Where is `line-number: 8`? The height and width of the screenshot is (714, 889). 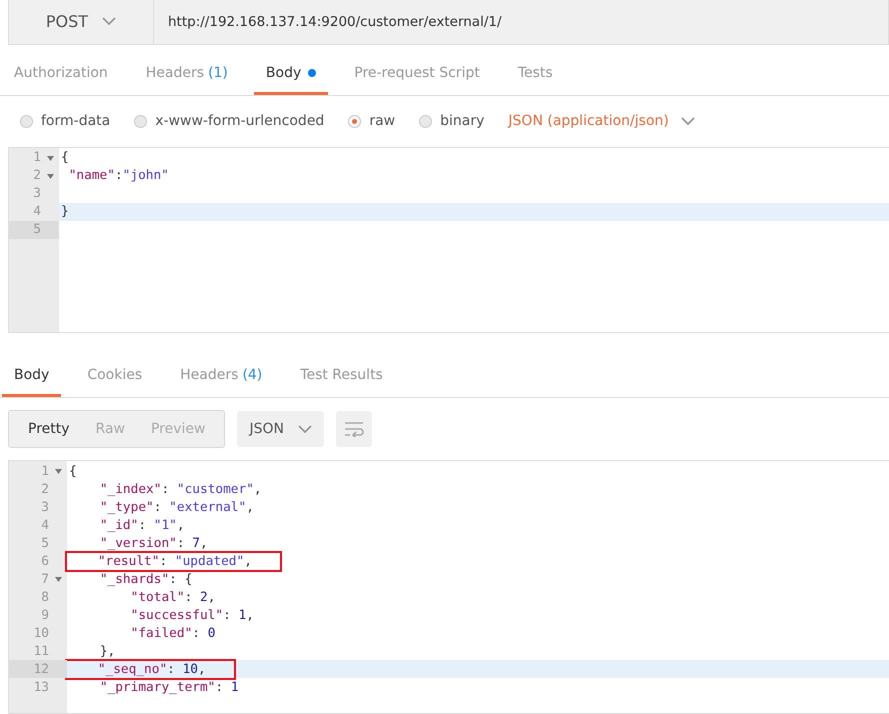
line-number: 8 is located at coordinates (45, 597).